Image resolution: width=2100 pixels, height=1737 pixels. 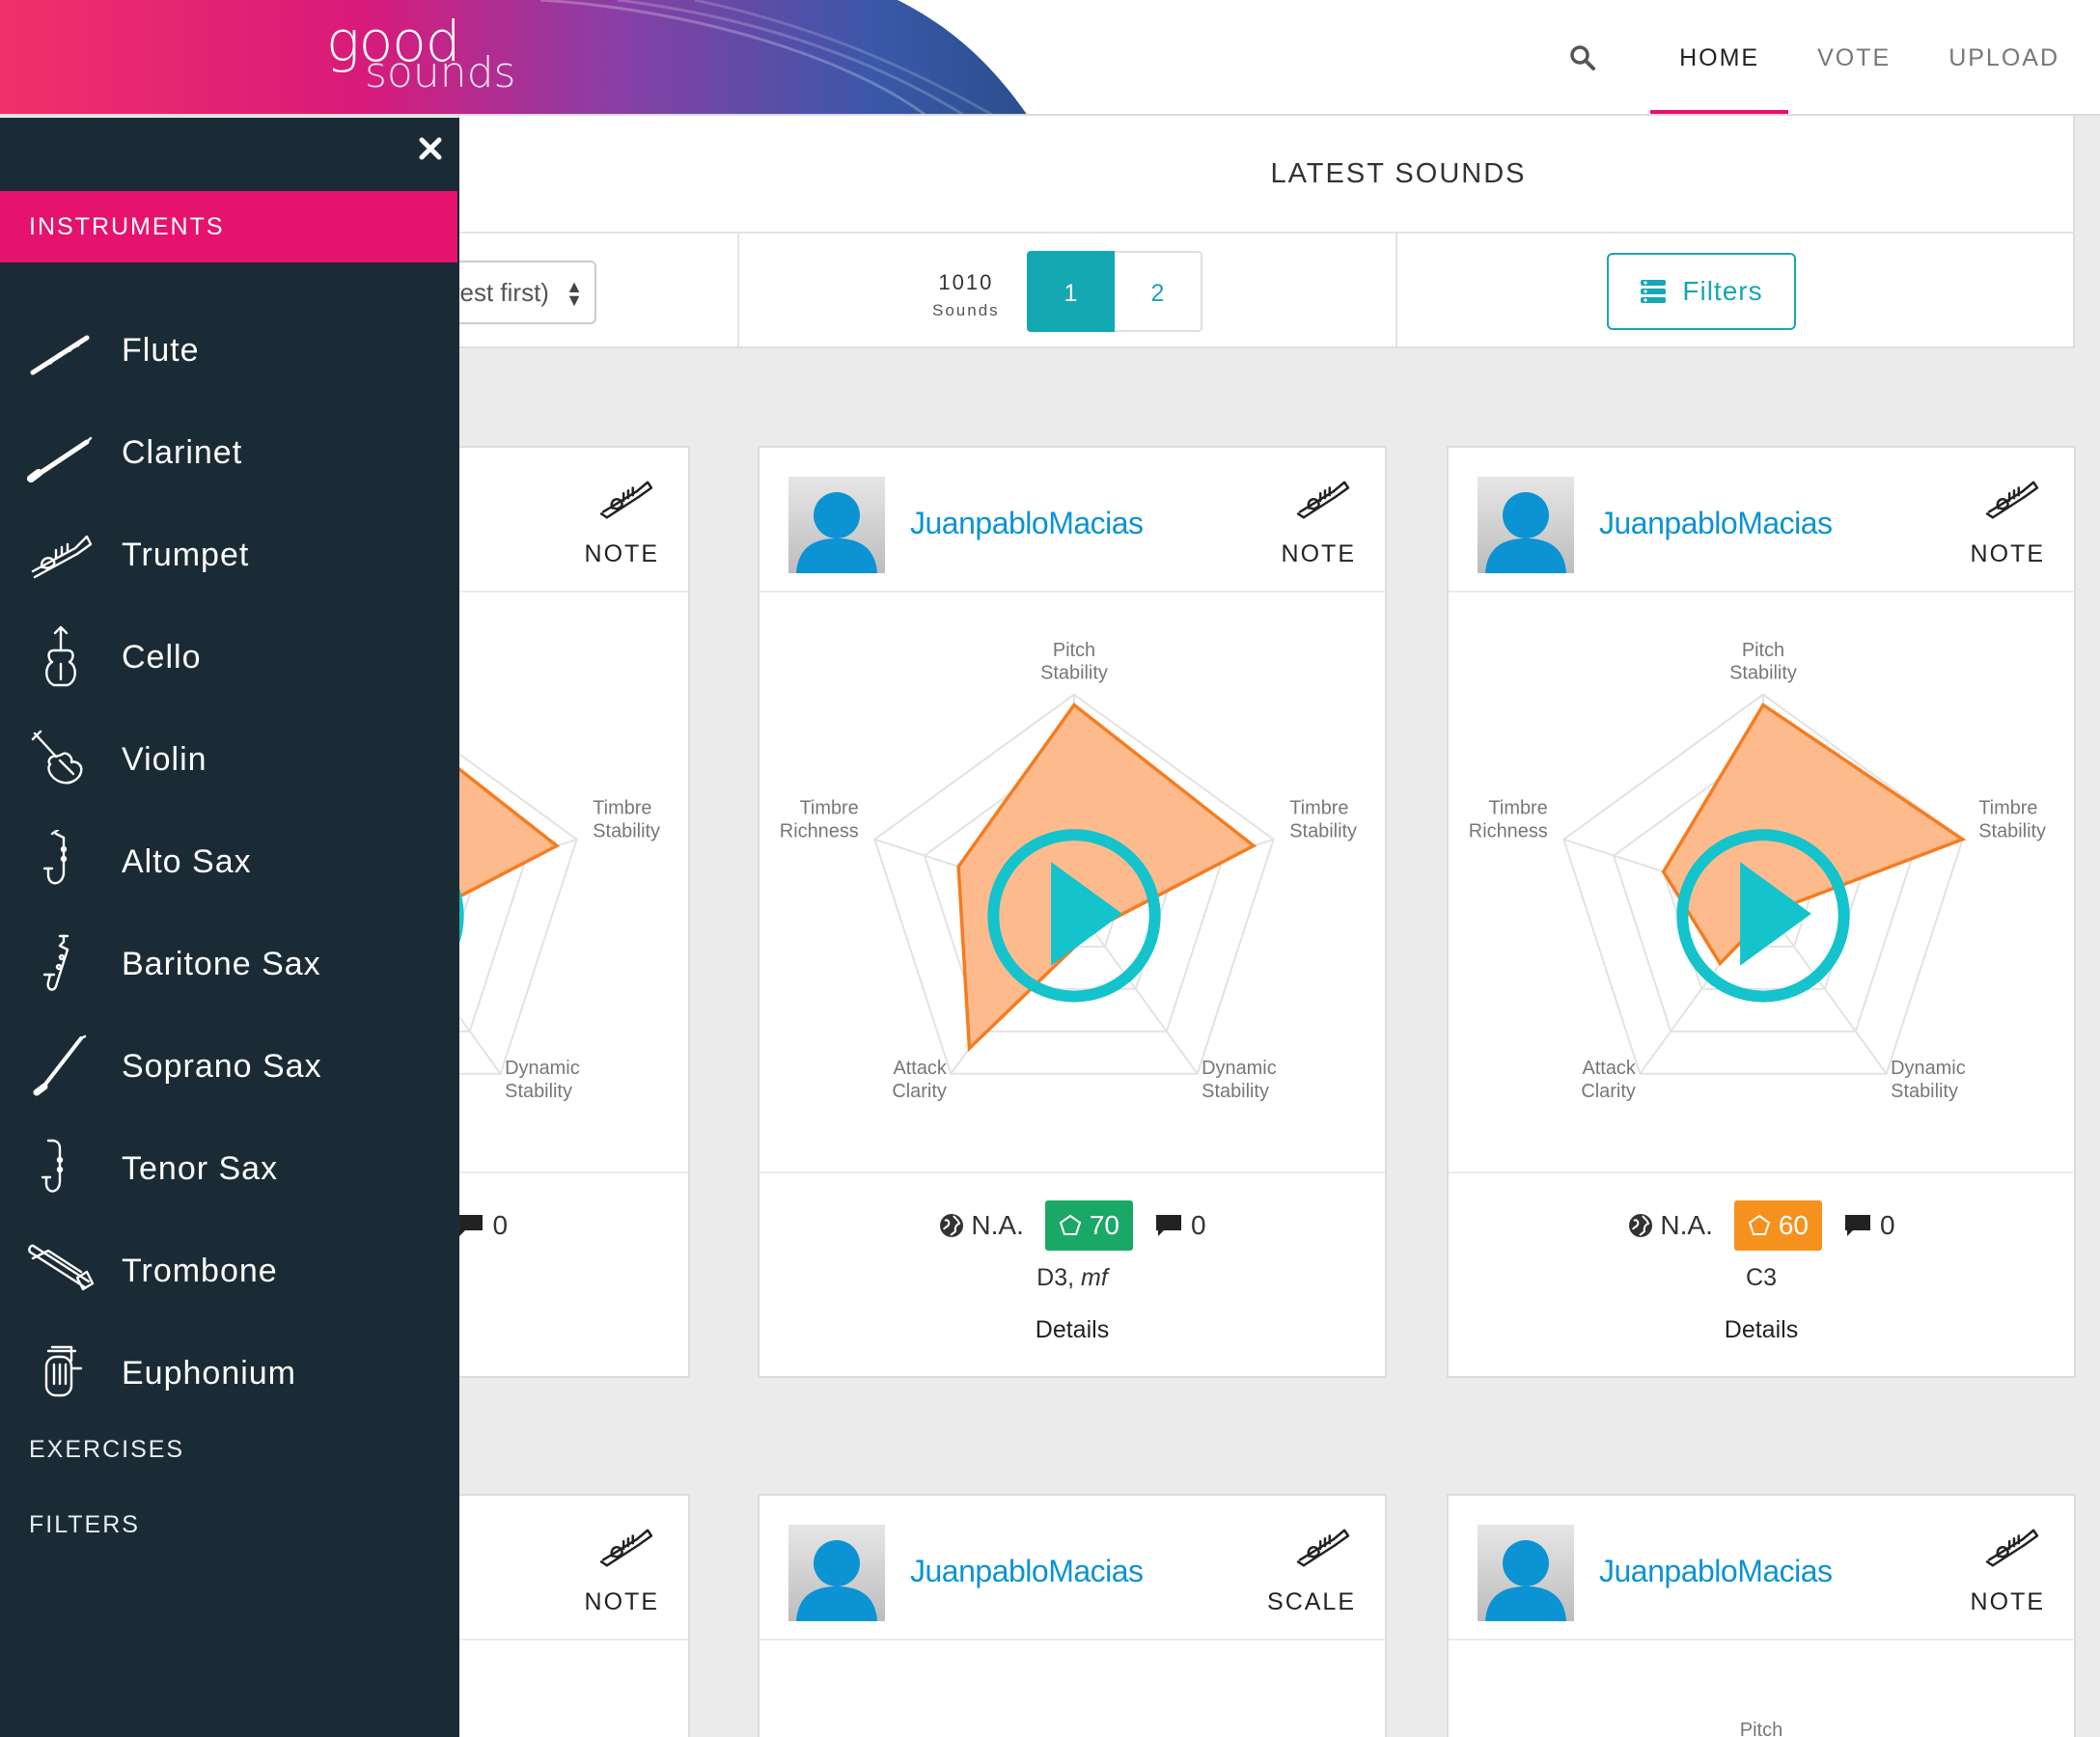 I want to click on sound-count-label: Sounds, so click(x=966, y=310).